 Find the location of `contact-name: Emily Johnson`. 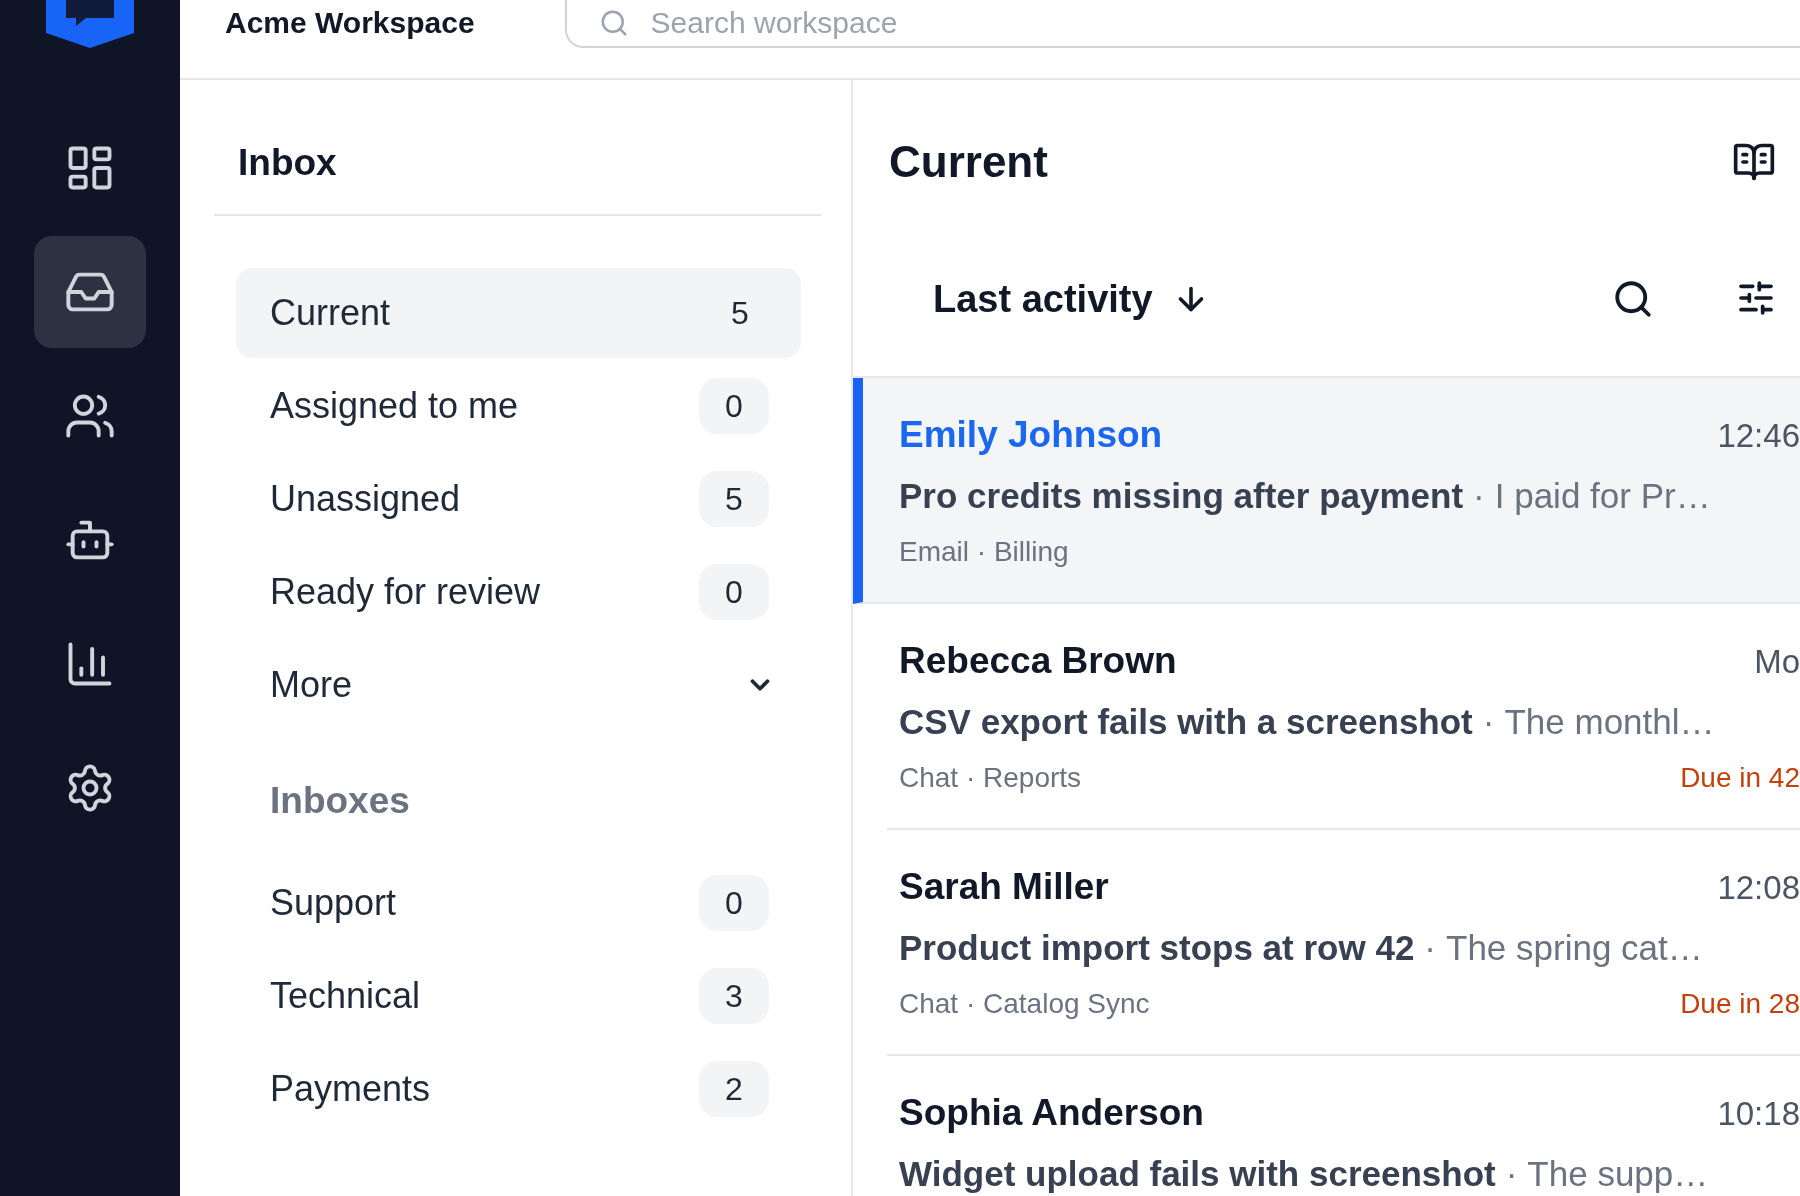

contact-name: Emily Johnson is located at coordinates (1031, 435).